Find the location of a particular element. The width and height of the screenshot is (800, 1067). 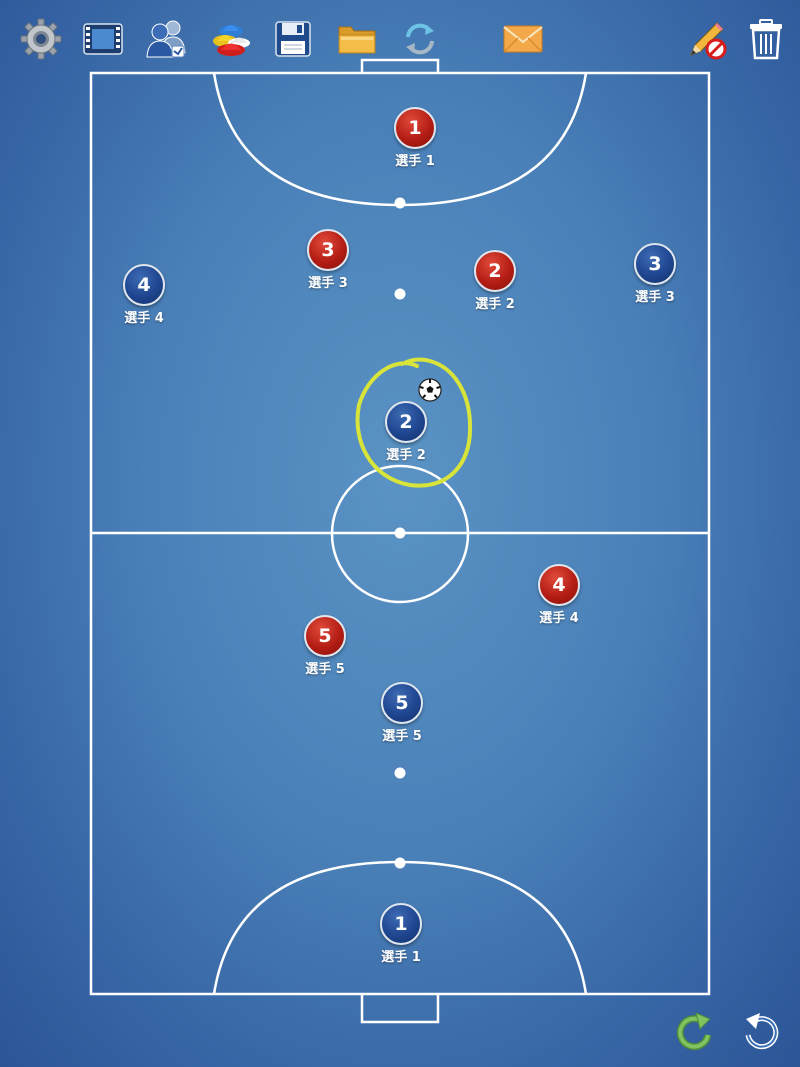

top-second-penalty-mark is located at coordinates (400, 294).